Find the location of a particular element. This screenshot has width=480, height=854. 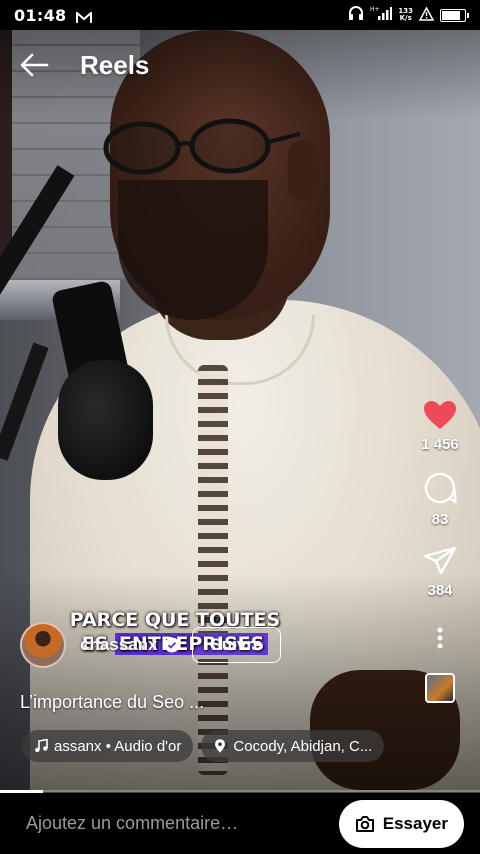

music-note-icon is located at coordinates (41, 746).